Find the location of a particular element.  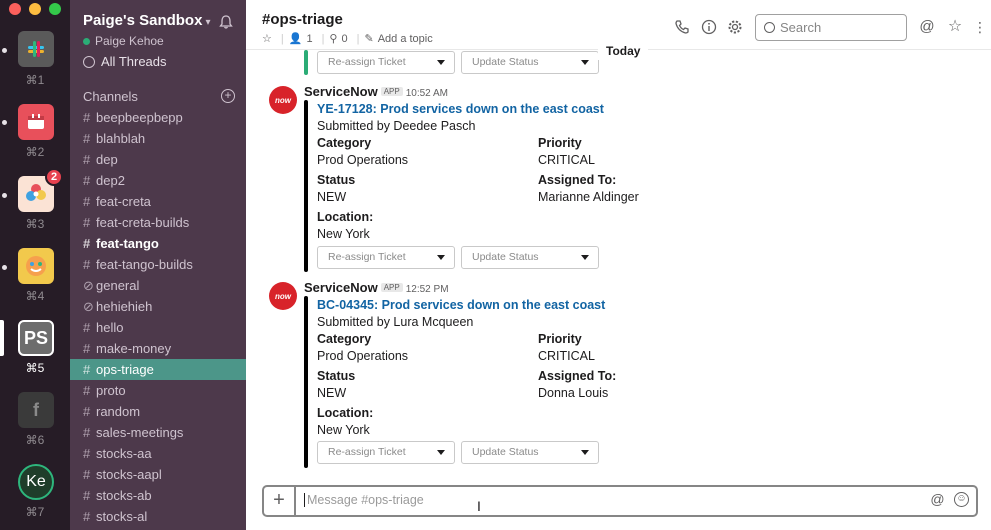

info-icon is located at coordinates (709, 27).